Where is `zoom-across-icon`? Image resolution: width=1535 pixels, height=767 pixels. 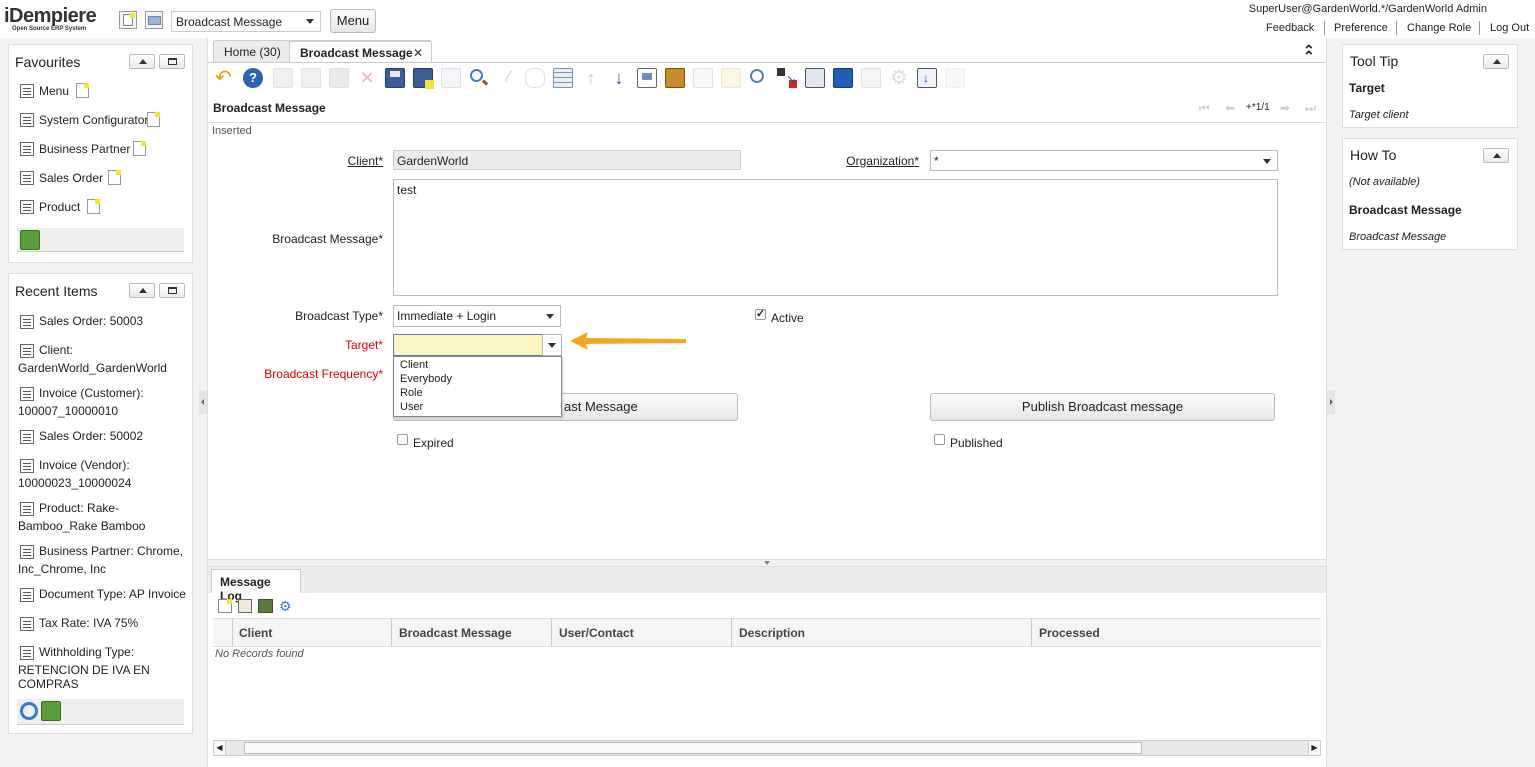
zoom-across-icon is located at coordinates (759, 78).